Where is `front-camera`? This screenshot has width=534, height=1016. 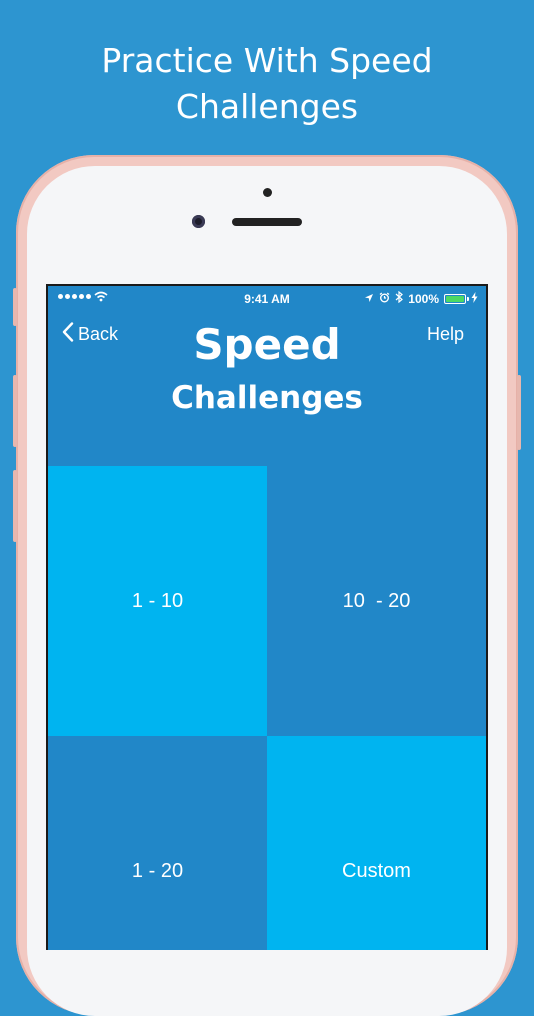
front-camera is located at coordinates (198, 221).